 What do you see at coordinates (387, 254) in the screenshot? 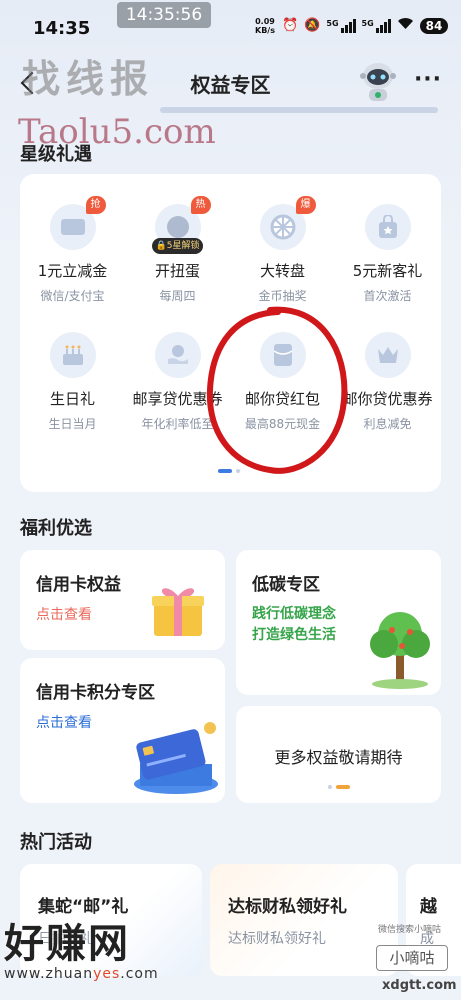
I see `grid-item-new-customer-gift: 5元新客礼 首次激活` at bounding box center [387, 254].